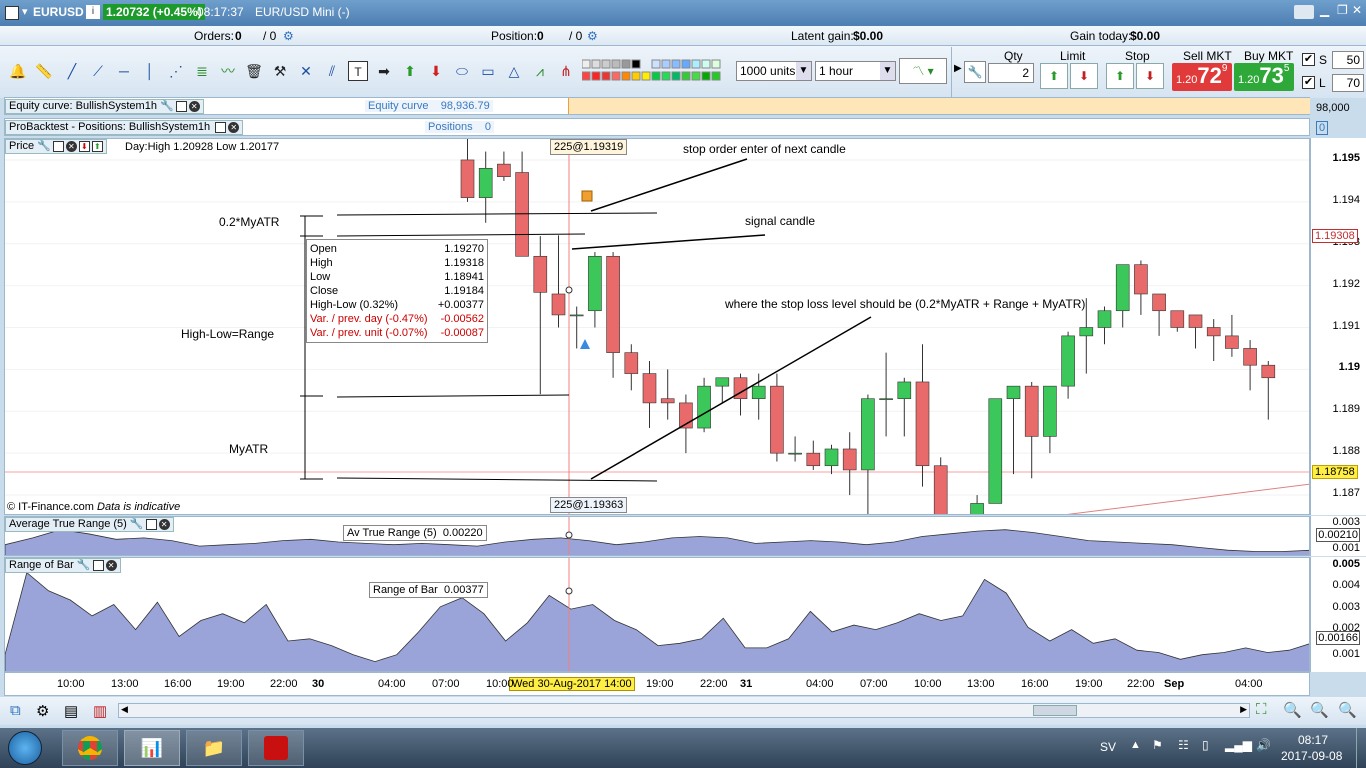  What do you see at coordinates (93, 12) in the screenshot?
I see `info-icon: i` at bounding box center [93, 12].